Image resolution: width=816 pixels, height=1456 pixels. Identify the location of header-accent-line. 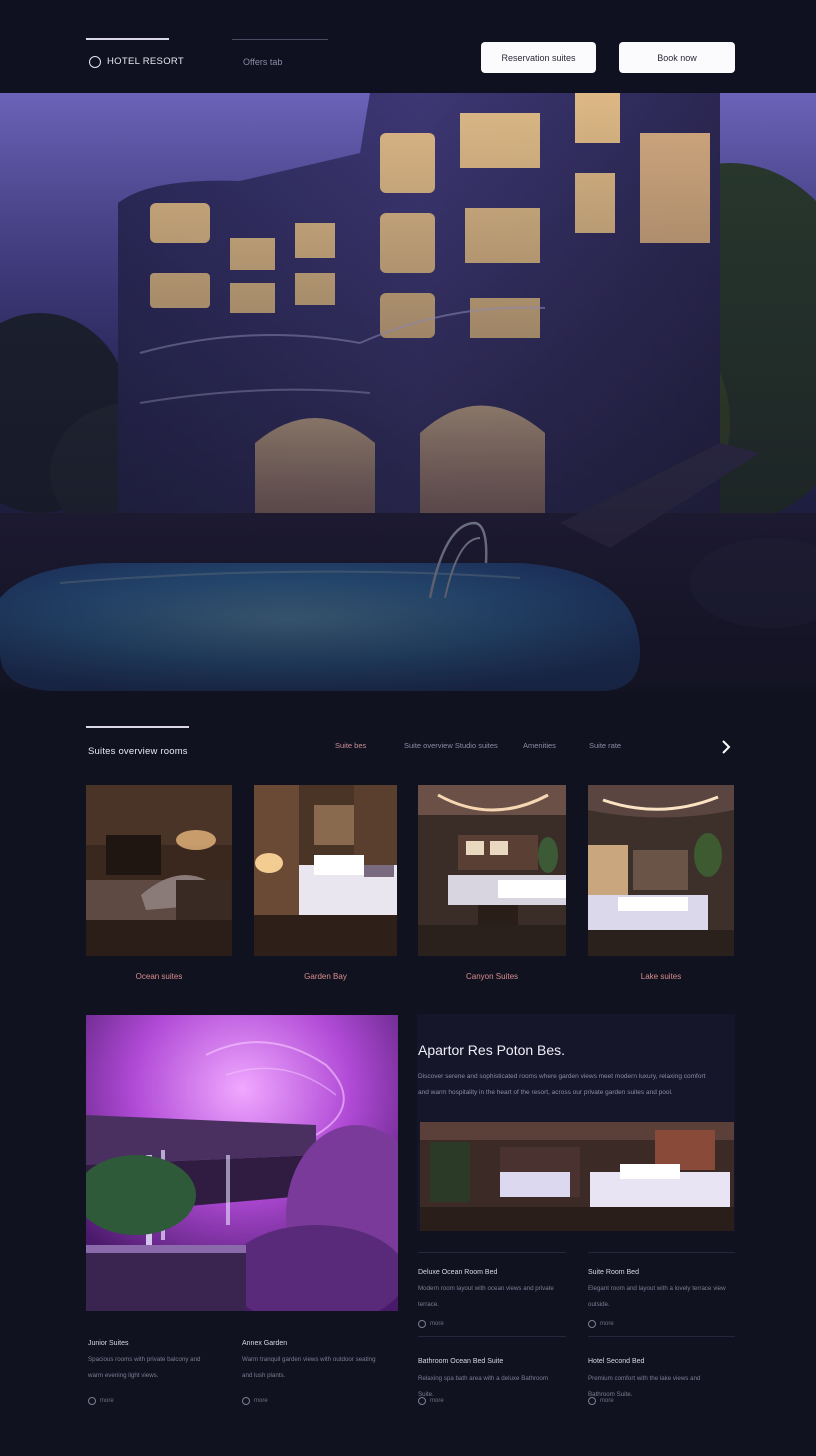
(127, 39).